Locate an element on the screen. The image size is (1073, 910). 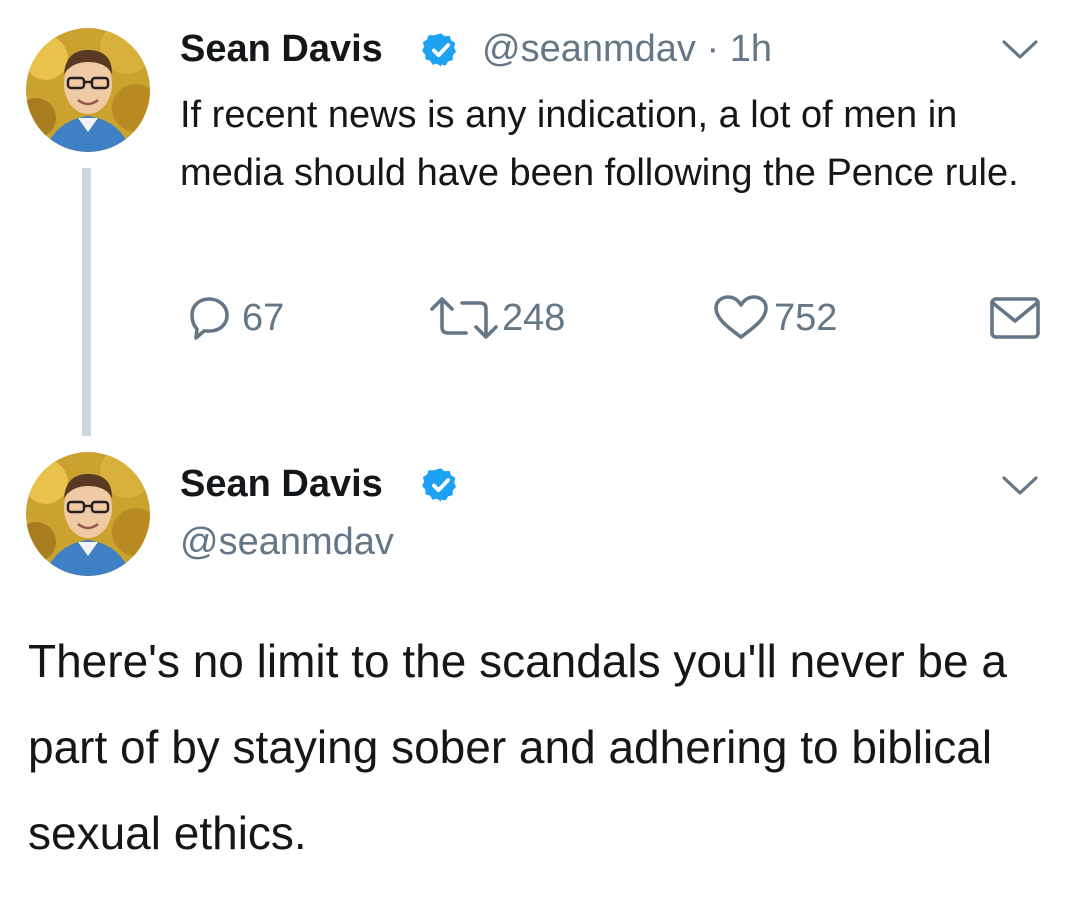
heart-icon is located at coordinates (741, 317).